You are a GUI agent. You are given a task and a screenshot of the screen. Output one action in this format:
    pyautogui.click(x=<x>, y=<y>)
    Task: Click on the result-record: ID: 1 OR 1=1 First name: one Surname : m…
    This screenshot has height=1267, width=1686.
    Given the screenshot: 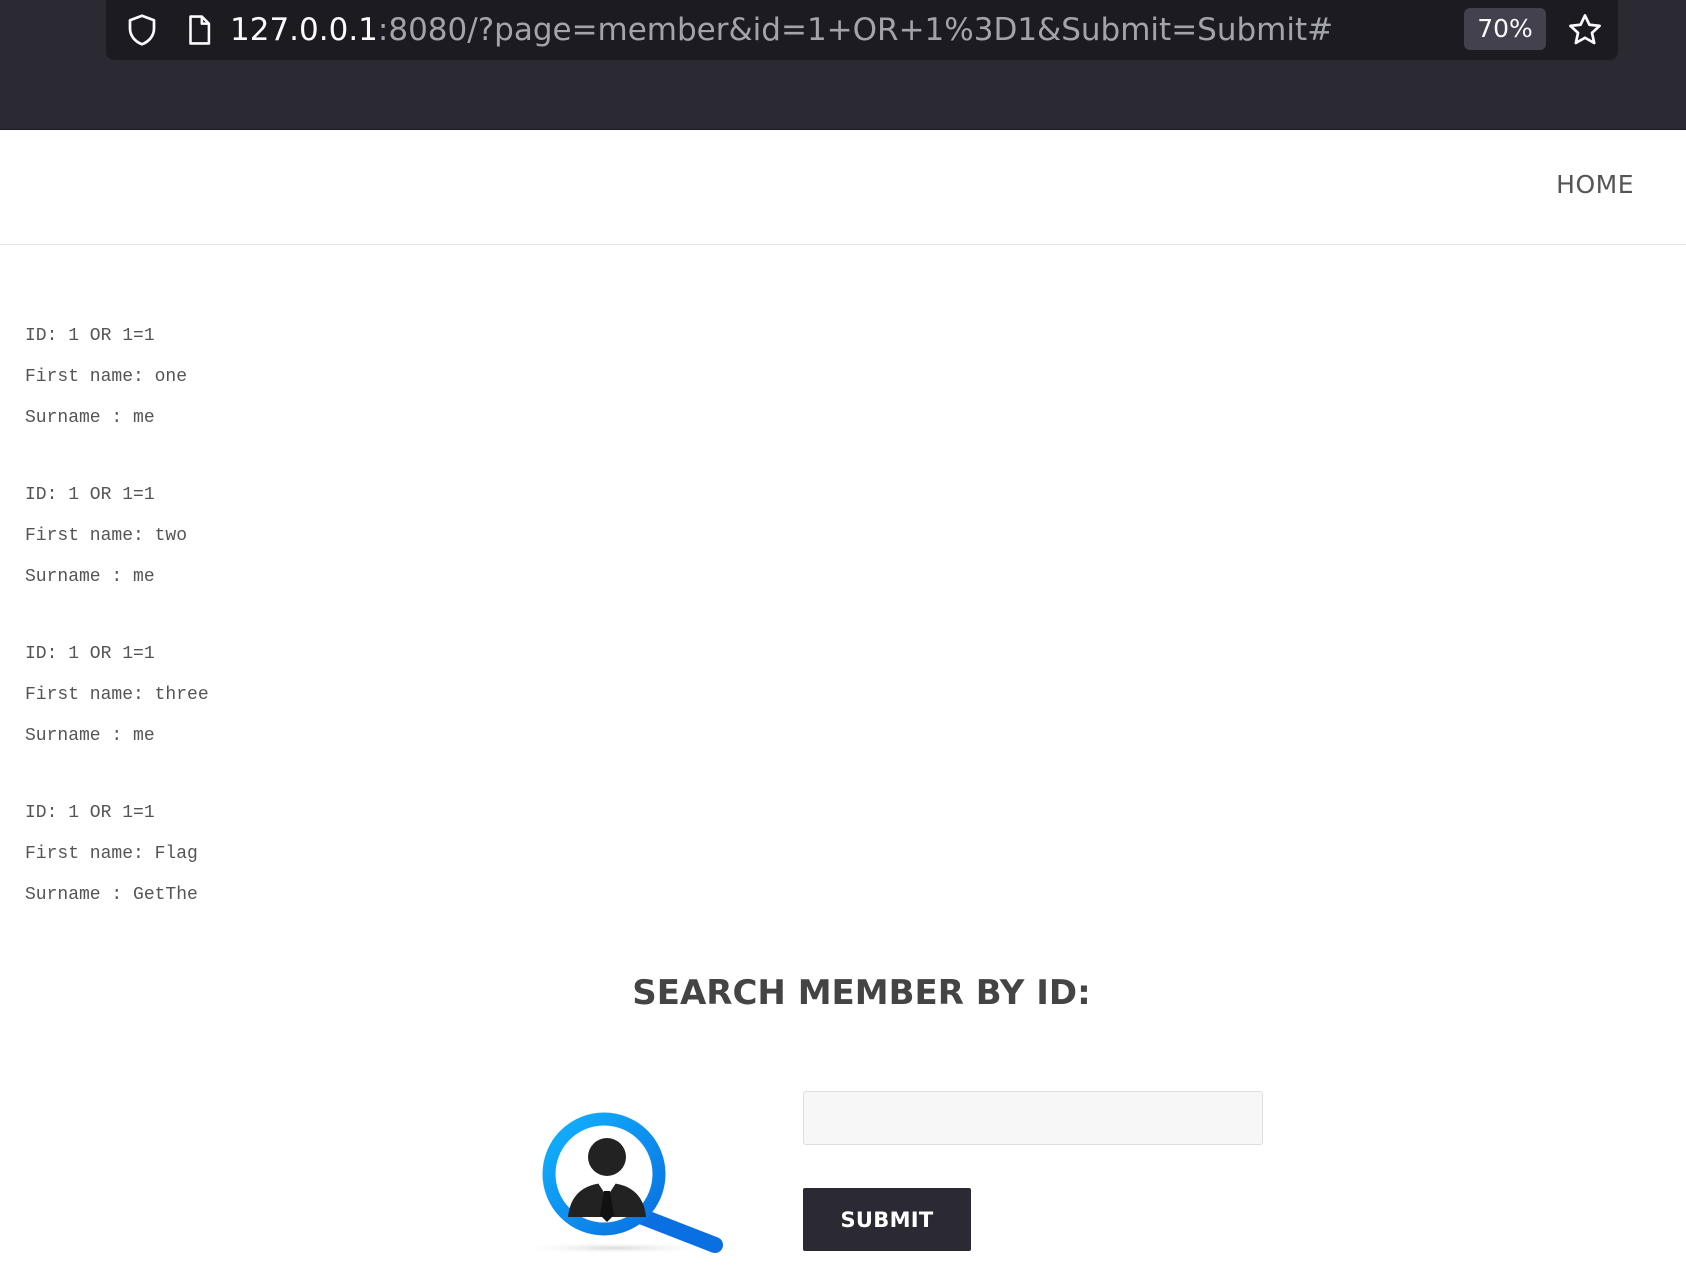 What is the action you would take?
    pyautogui.click(x=117, y=399)
    